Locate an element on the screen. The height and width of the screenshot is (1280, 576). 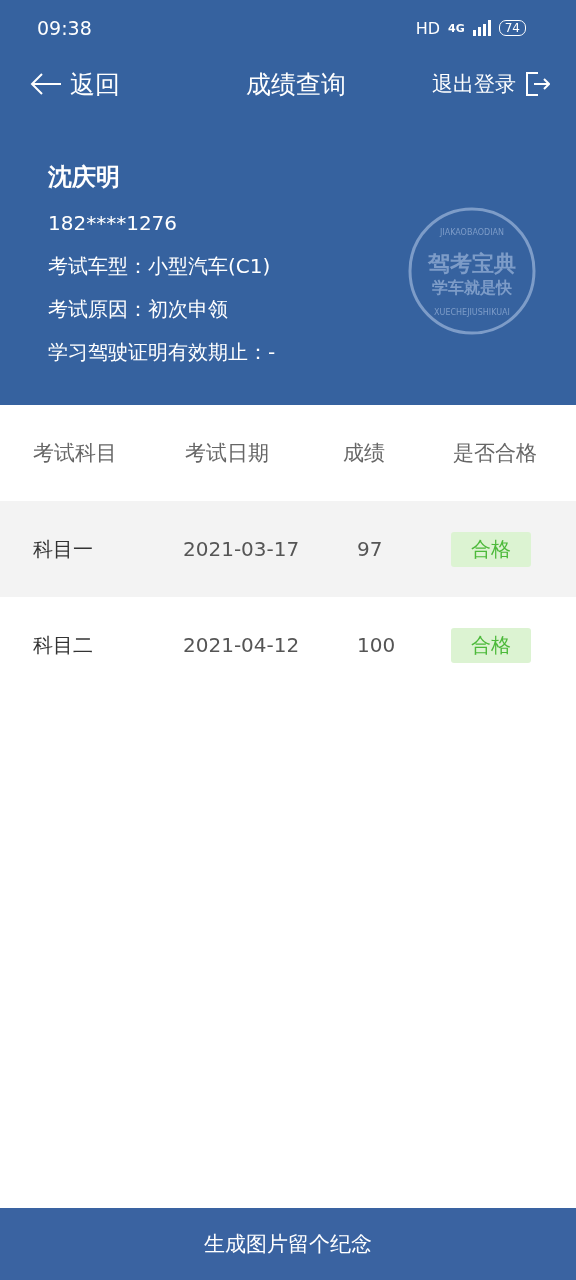
score-cell-text: 100 is located at coordinates (377, 645).